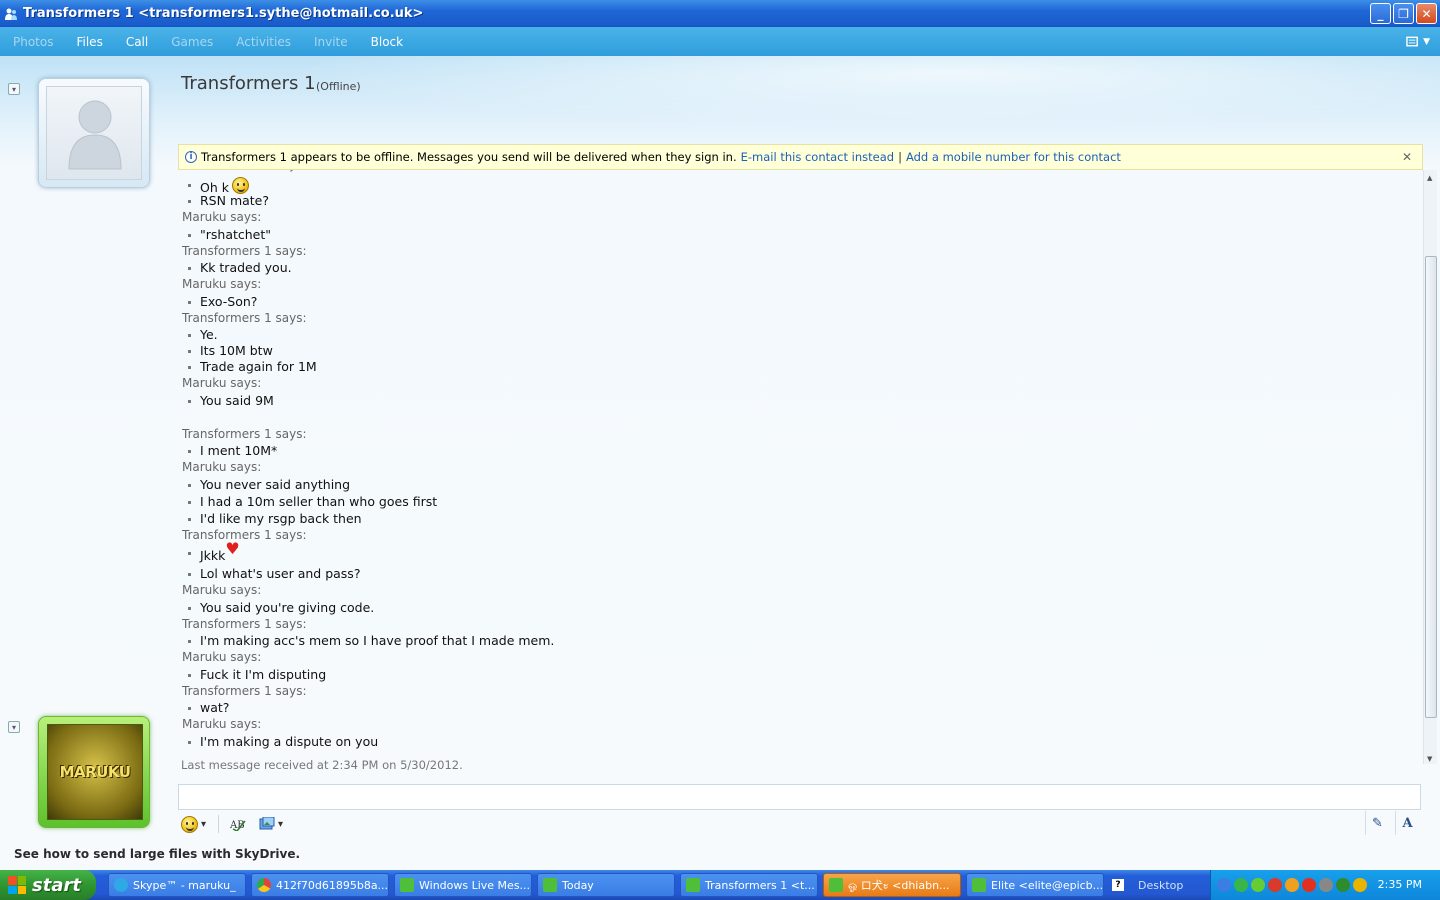 The image size is (1440, 900). I want to click on menu-call: Call, so click(137, 42).